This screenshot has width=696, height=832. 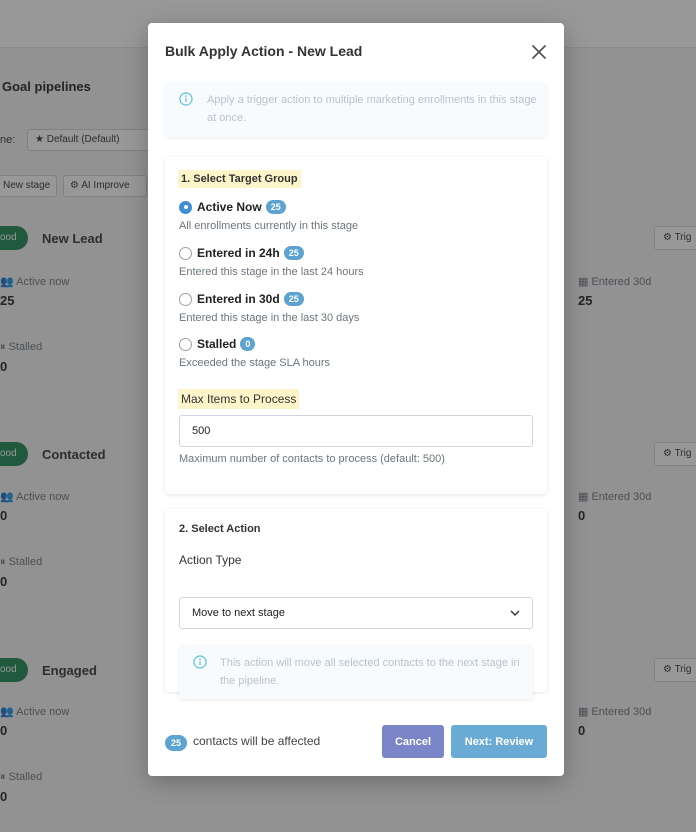 What do you see at coordinates (269, 318) in the screenshot?
I see `radio-description: Entered this stage in the last 30 days` at bounding box center [269, 318].